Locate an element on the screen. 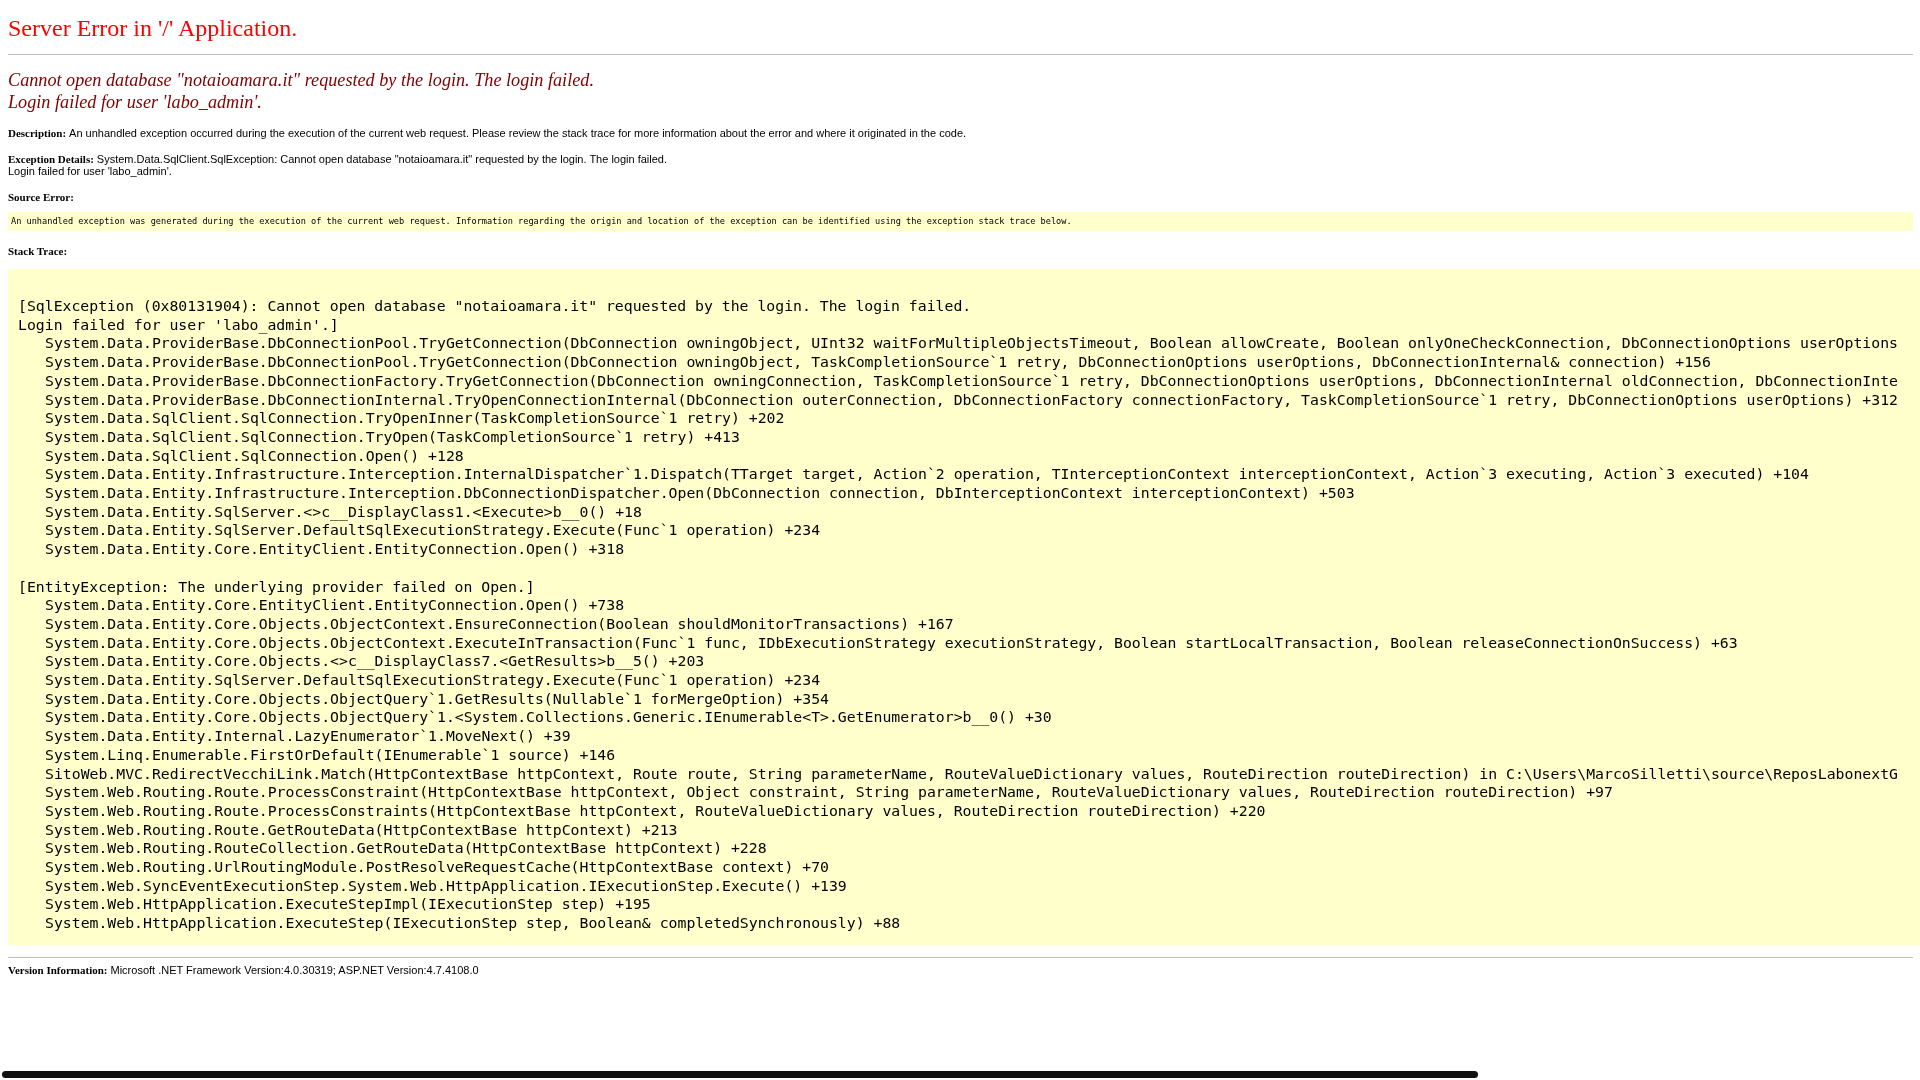 This screenshot has height=1080, width=1920. exception-details-text: System.Data.SqlClient.SqlException: Cannot open database "notaioamara.it" requested by the login. The login failed. is located at coordinates (382, 159).